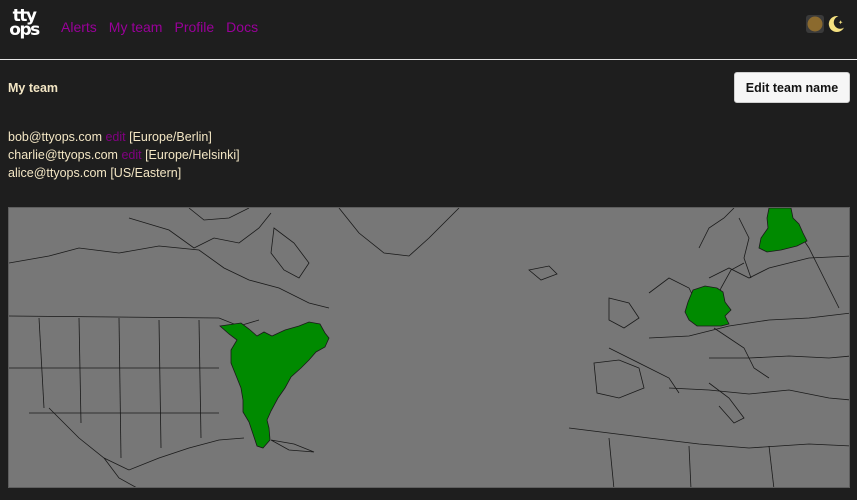 This screenshot has width=857, height=500. I want to click on nav-docs: Docs, so click(242, 27).